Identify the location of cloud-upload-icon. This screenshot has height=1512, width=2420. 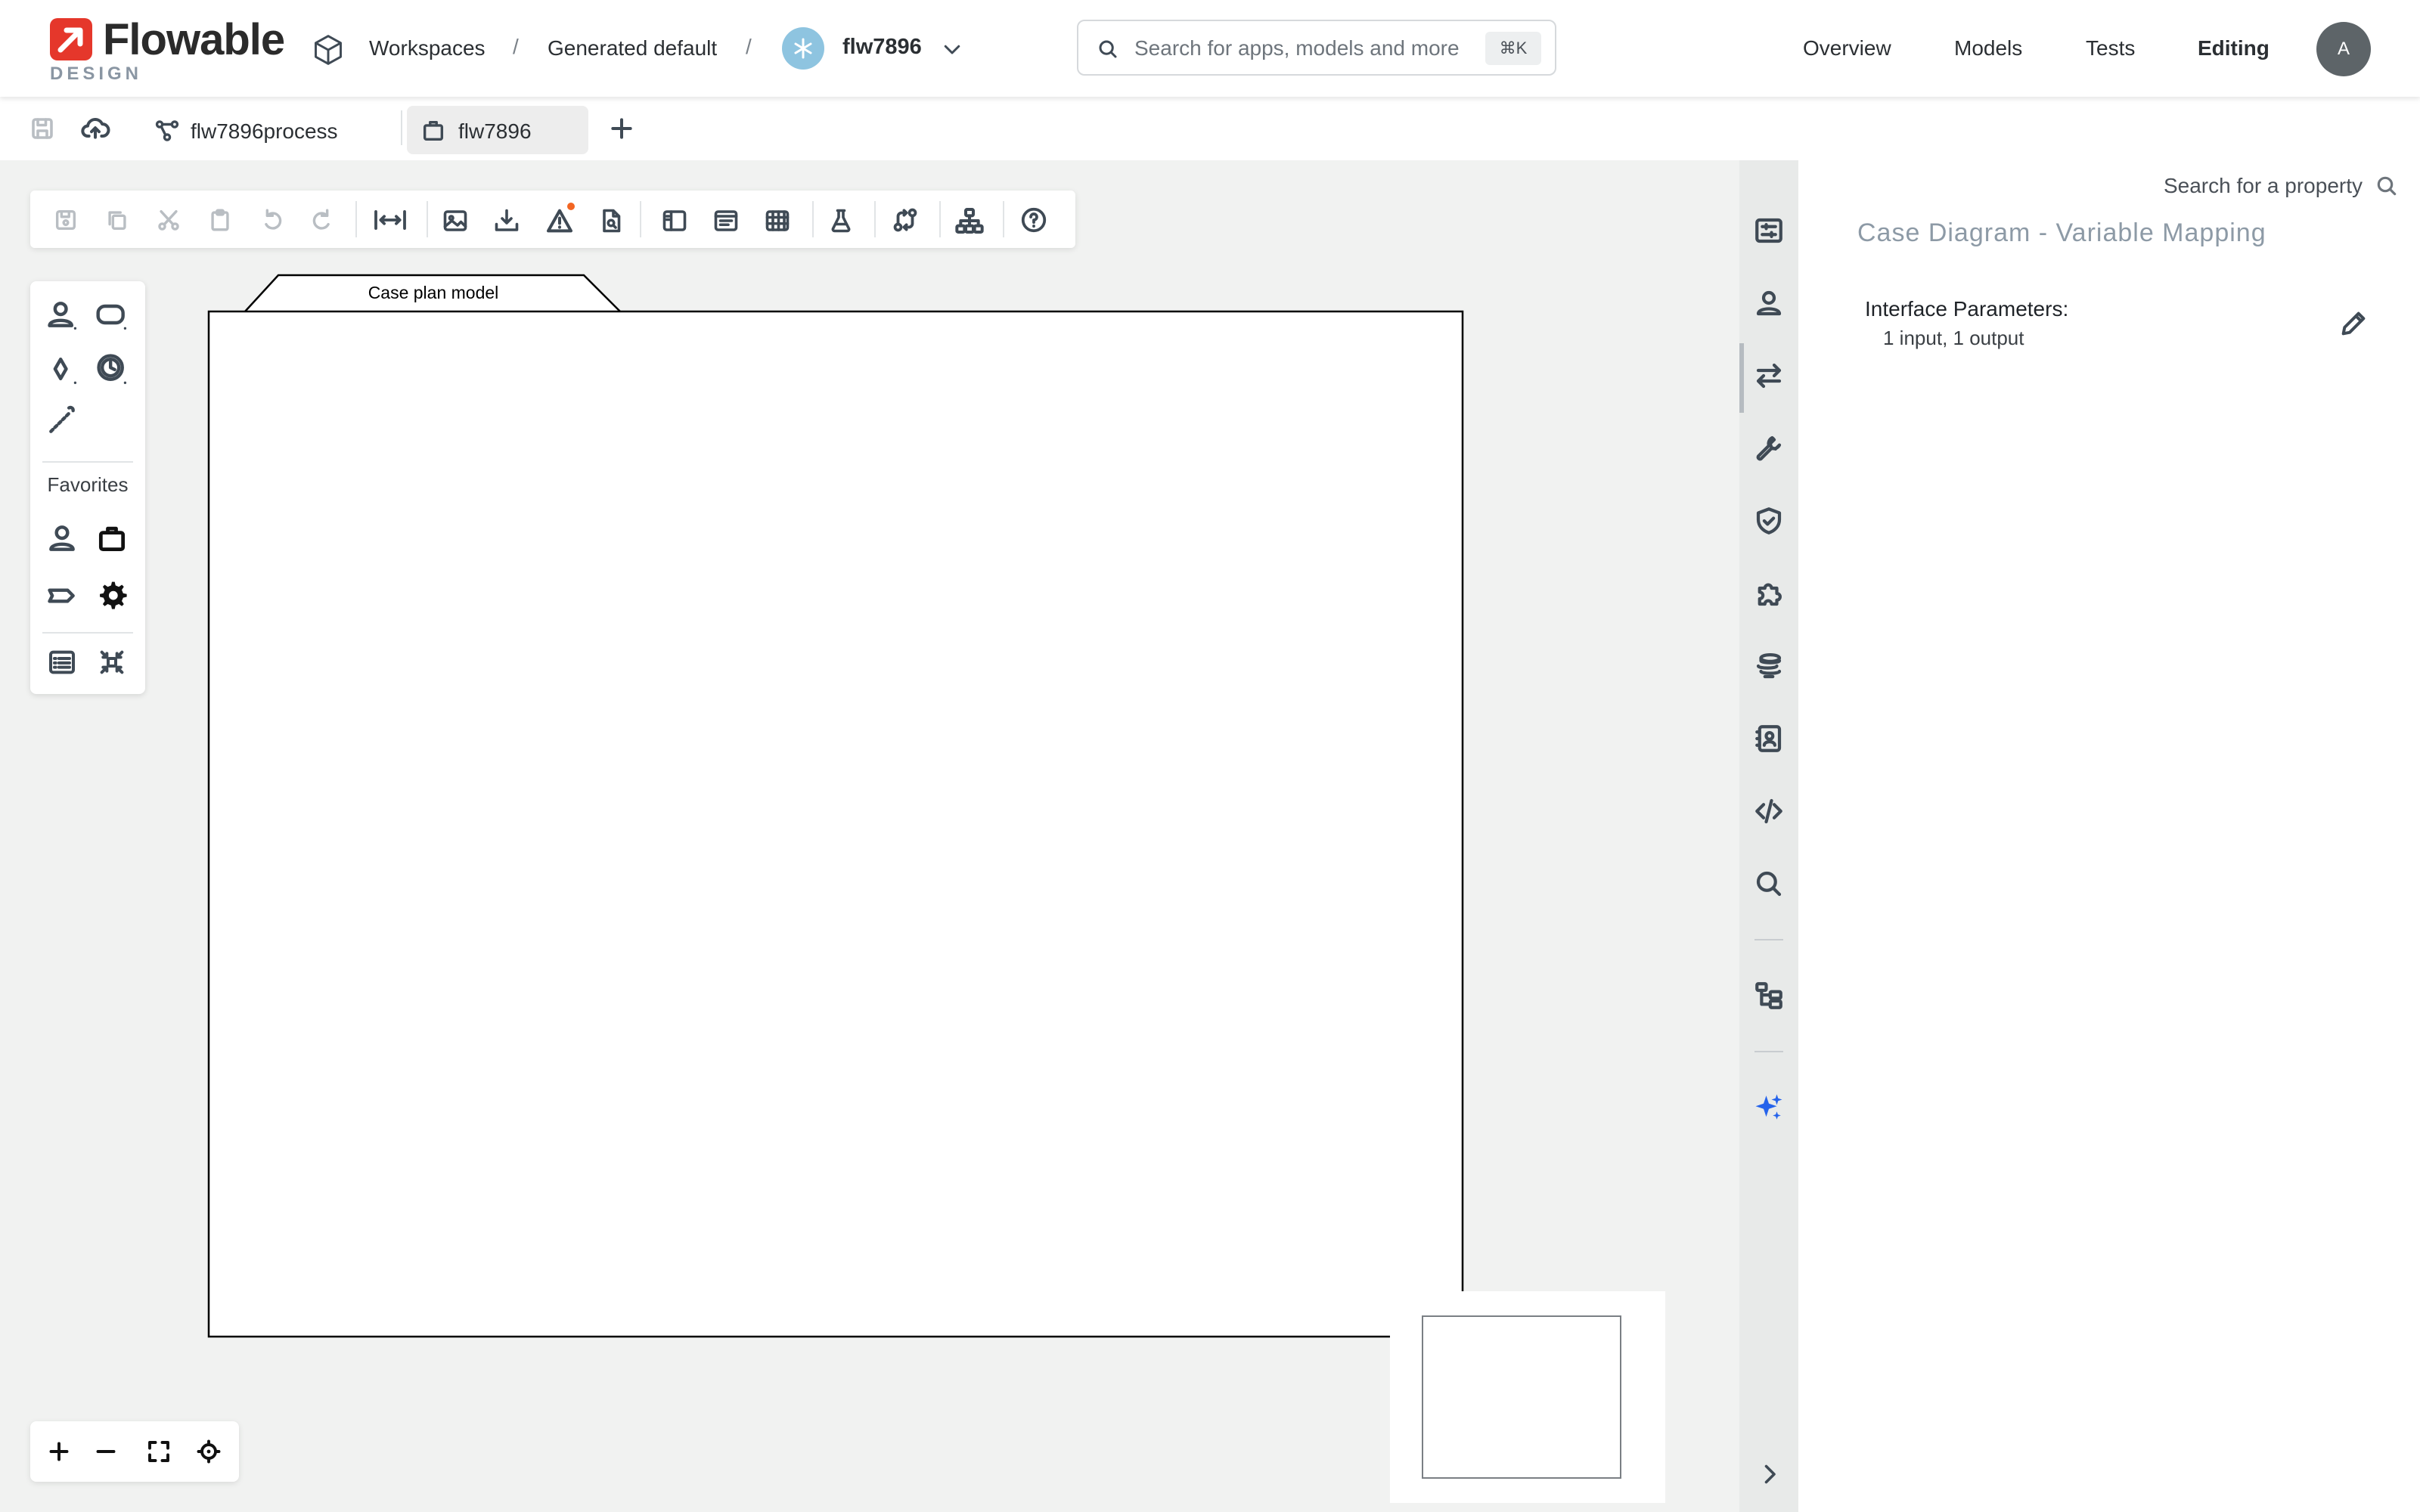
(95, 128).